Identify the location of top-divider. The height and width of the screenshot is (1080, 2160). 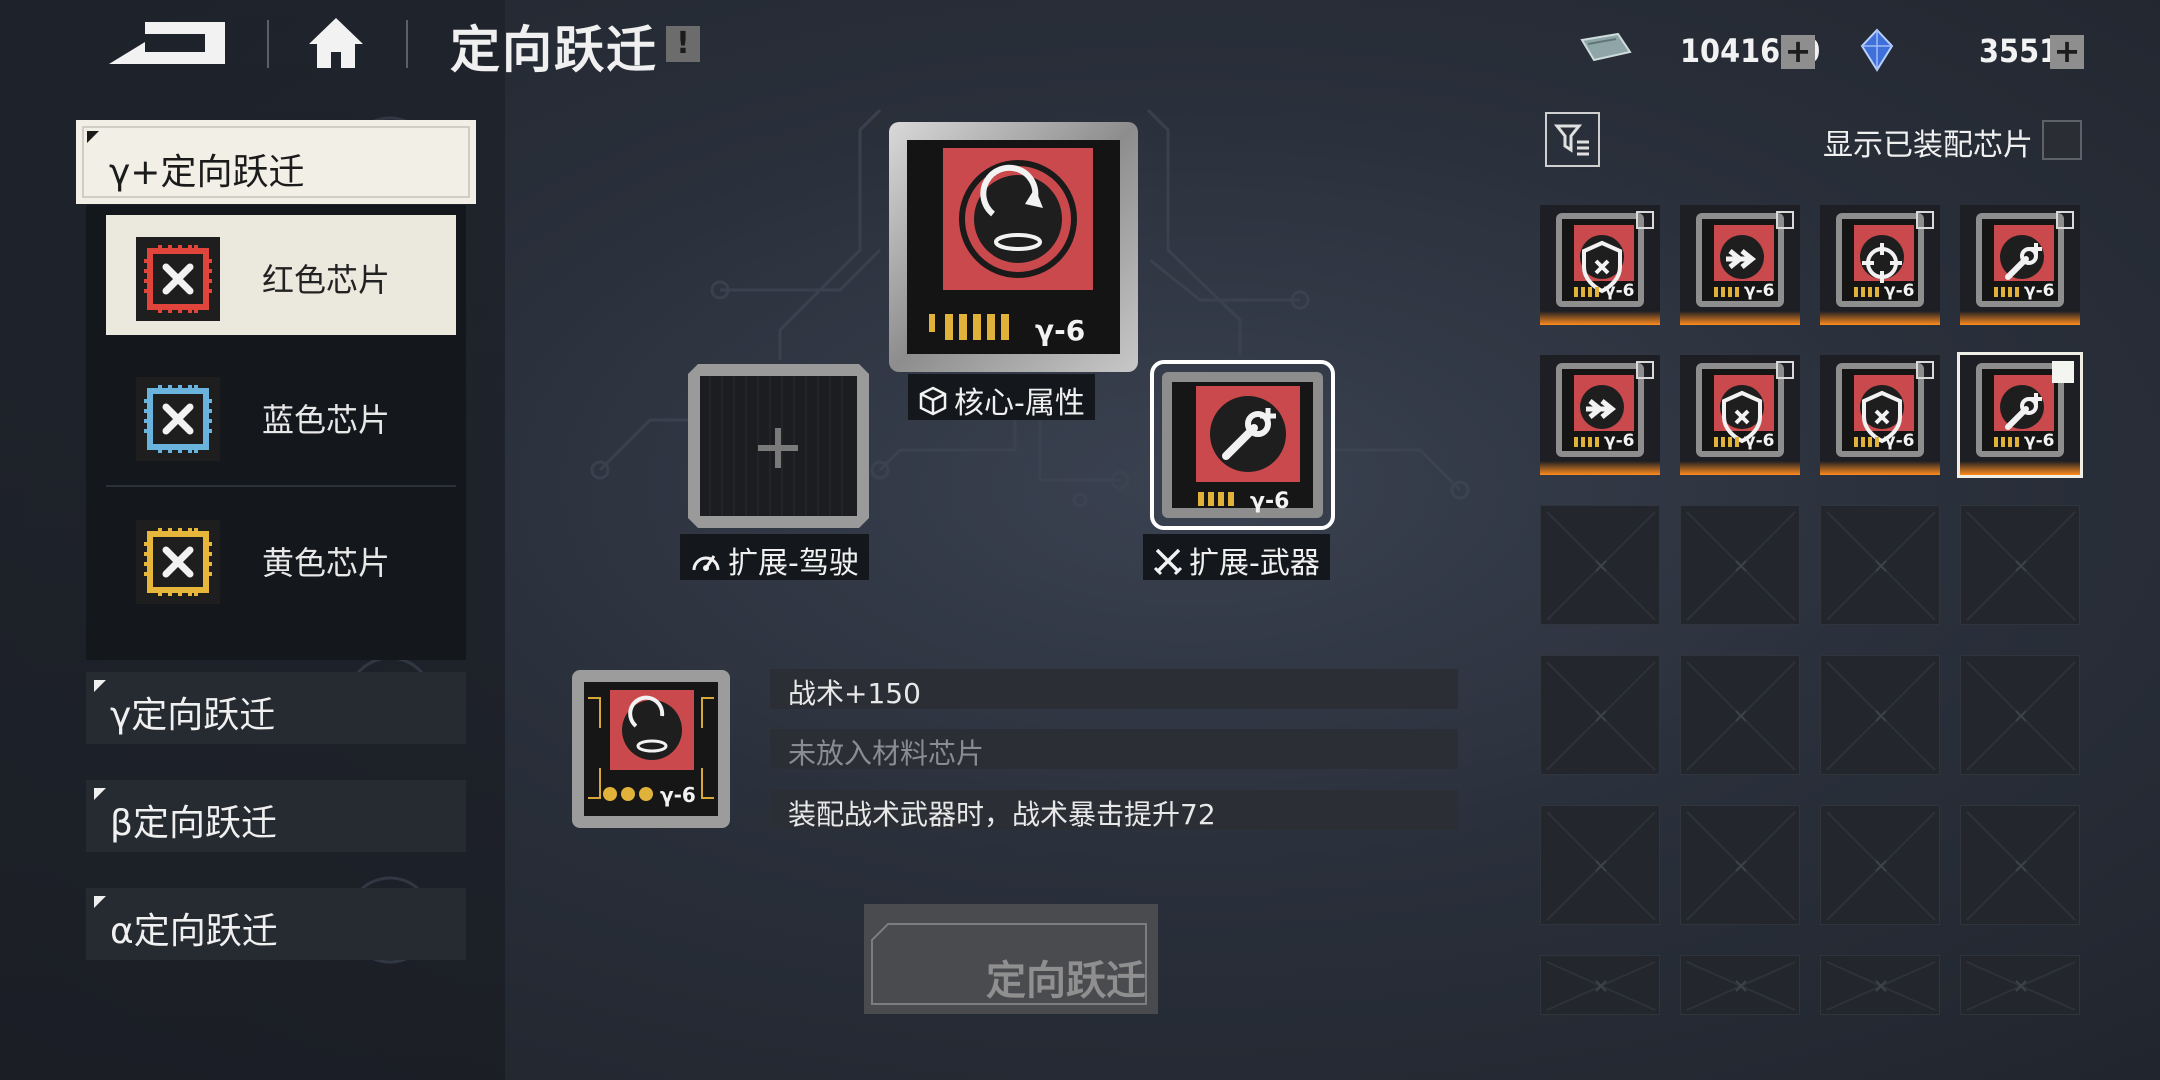
(407, 44).